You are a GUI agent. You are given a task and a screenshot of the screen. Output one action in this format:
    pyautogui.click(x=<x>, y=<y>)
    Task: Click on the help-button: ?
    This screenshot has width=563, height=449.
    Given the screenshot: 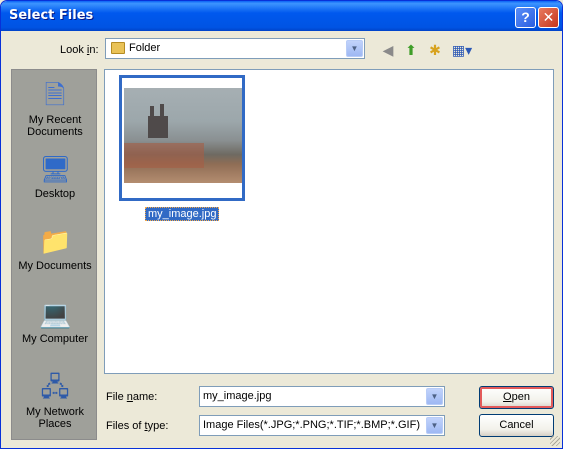 What is the action you would take?
    pyautogui.click(x=525, y=17)
    